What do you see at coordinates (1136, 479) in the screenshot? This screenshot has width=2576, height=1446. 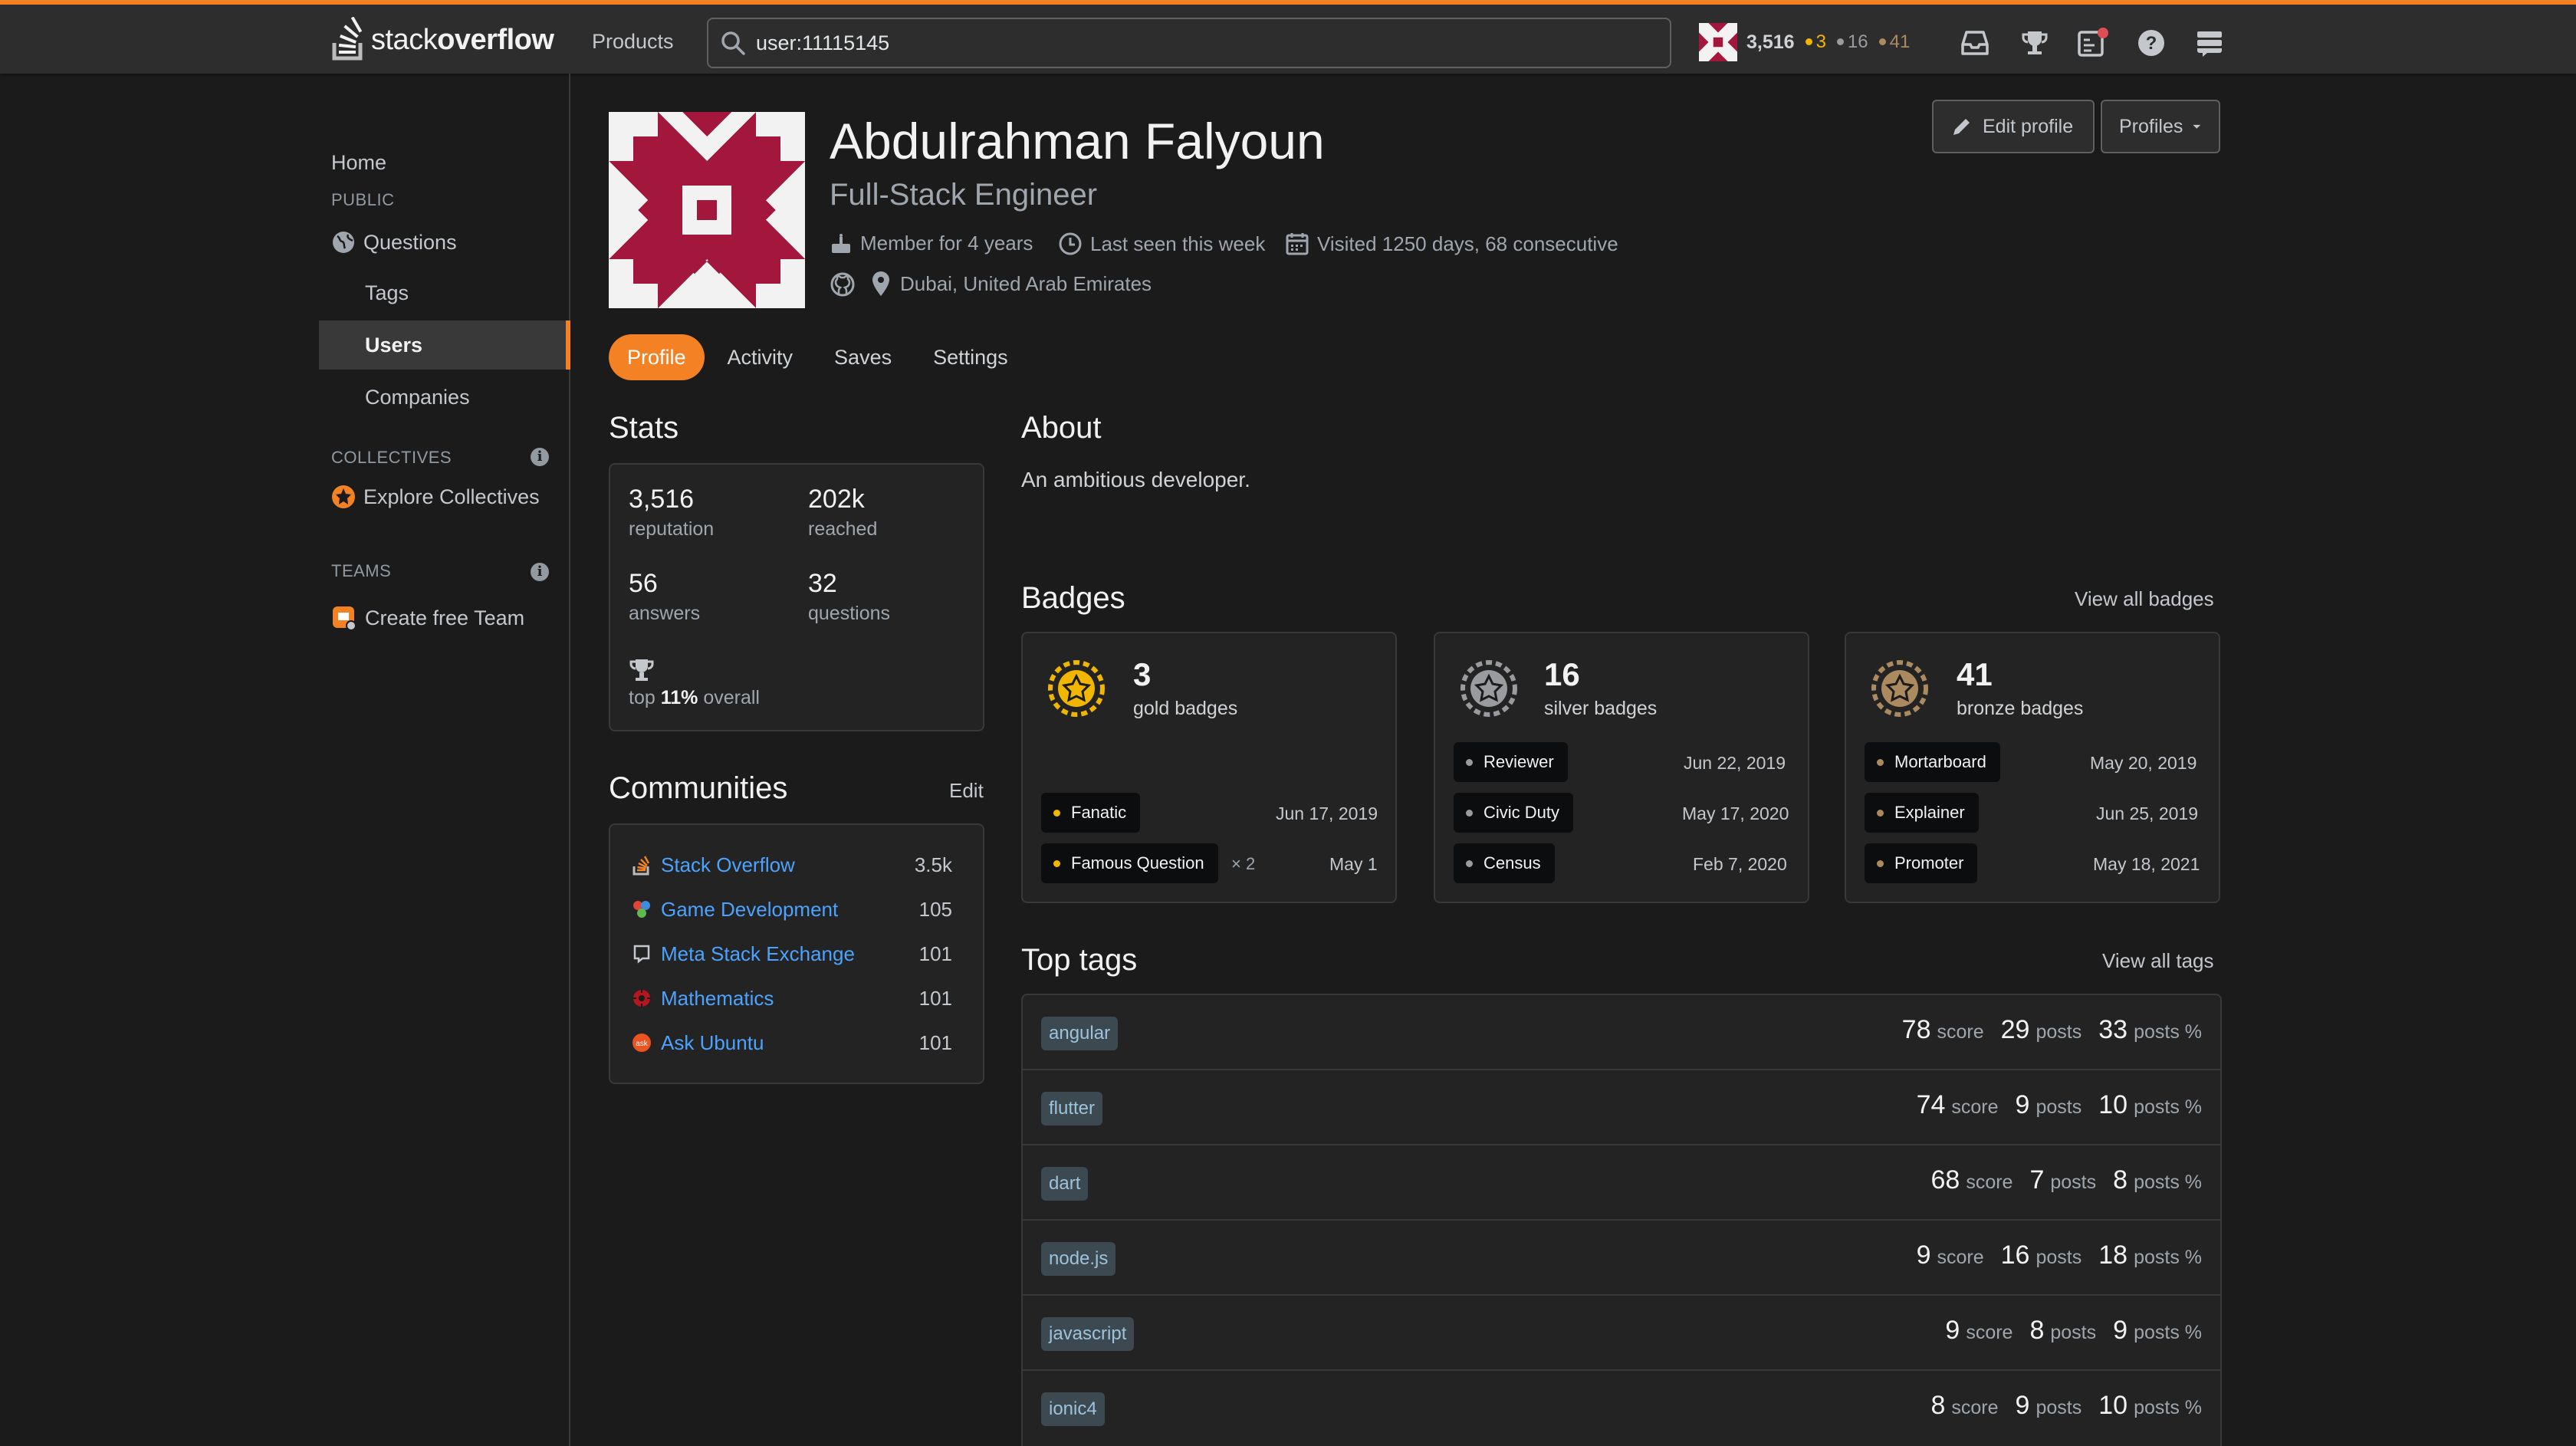 I see `about-text: An ambitious developer.` at bounding box center [1136, 479].